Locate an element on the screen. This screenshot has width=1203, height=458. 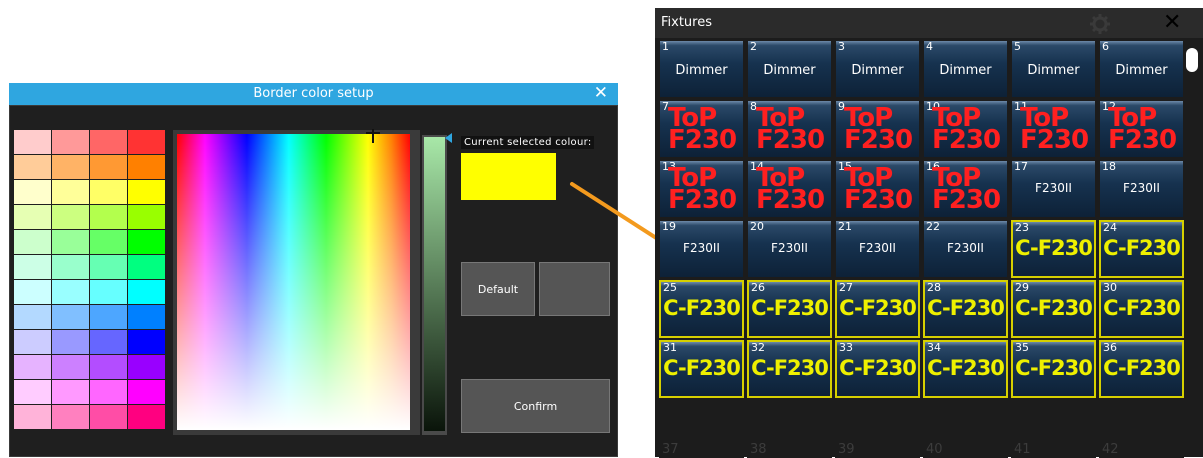
fixture-cell: 4 Dimmer is located at coordinates (965, 69).